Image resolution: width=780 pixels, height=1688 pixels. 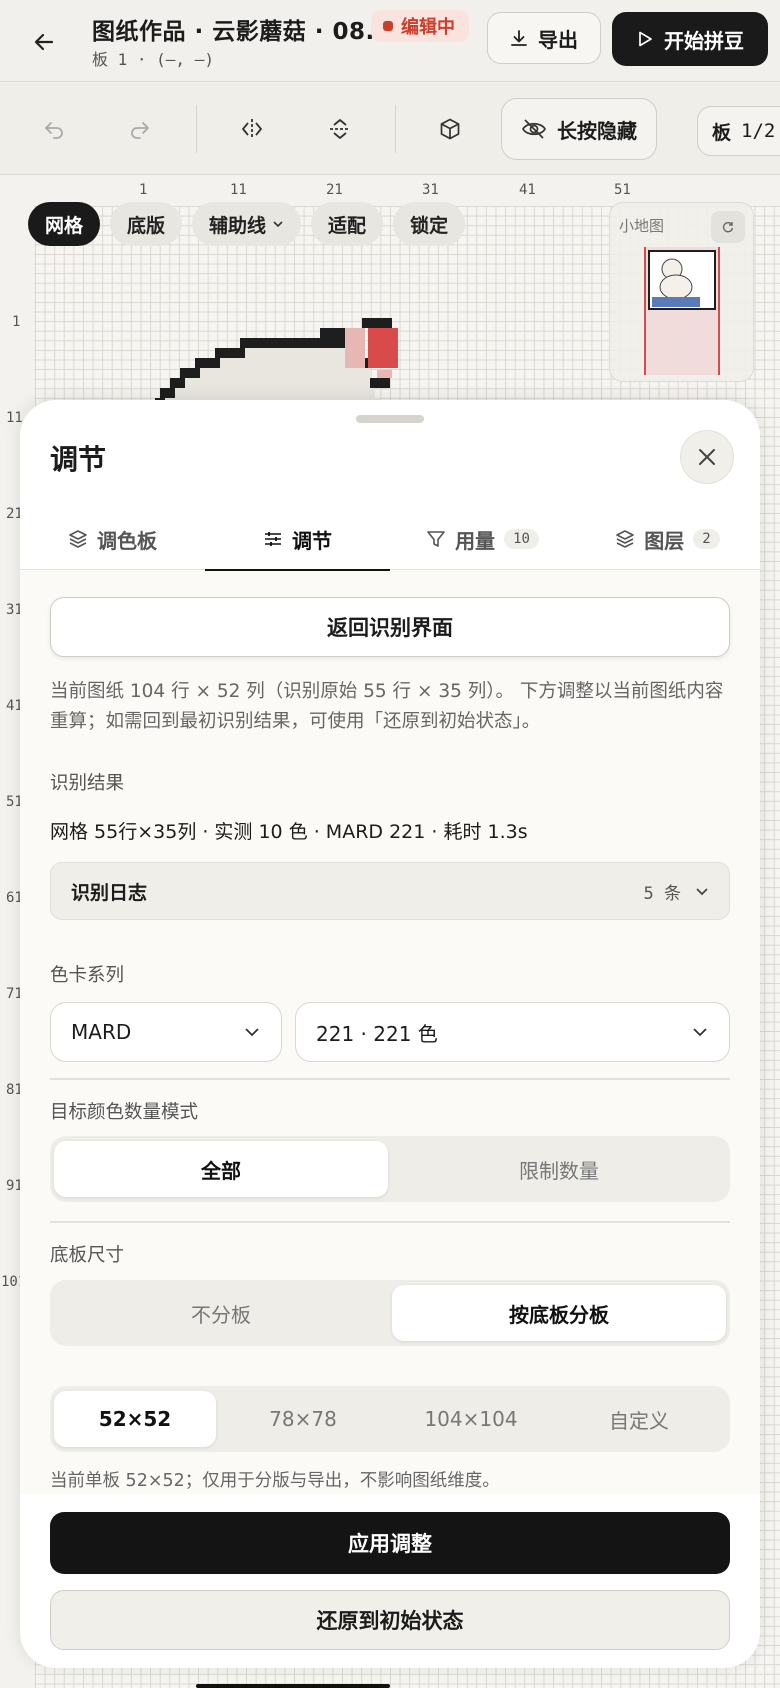 What do you see at coordinates (559, 1313) in the screenshot?
I see `split-by-board-option: 按底板分板` at bounding box center [559, 1313].